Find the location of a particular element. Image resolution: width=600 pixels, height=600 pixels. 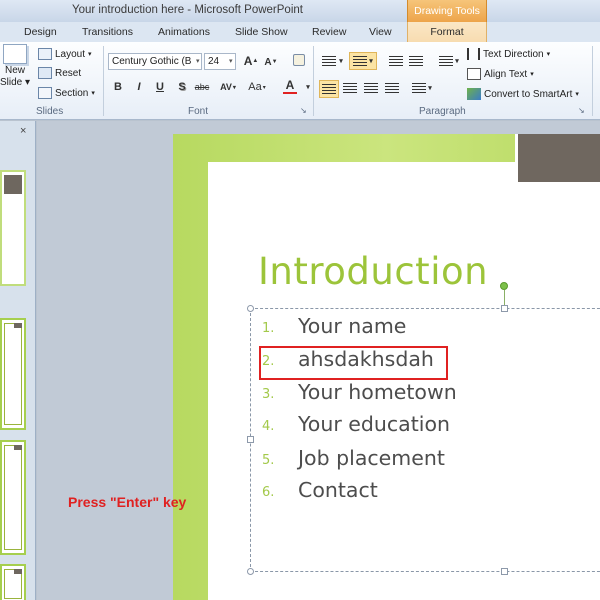

section-label: Section is located at coordinates (72, 93).